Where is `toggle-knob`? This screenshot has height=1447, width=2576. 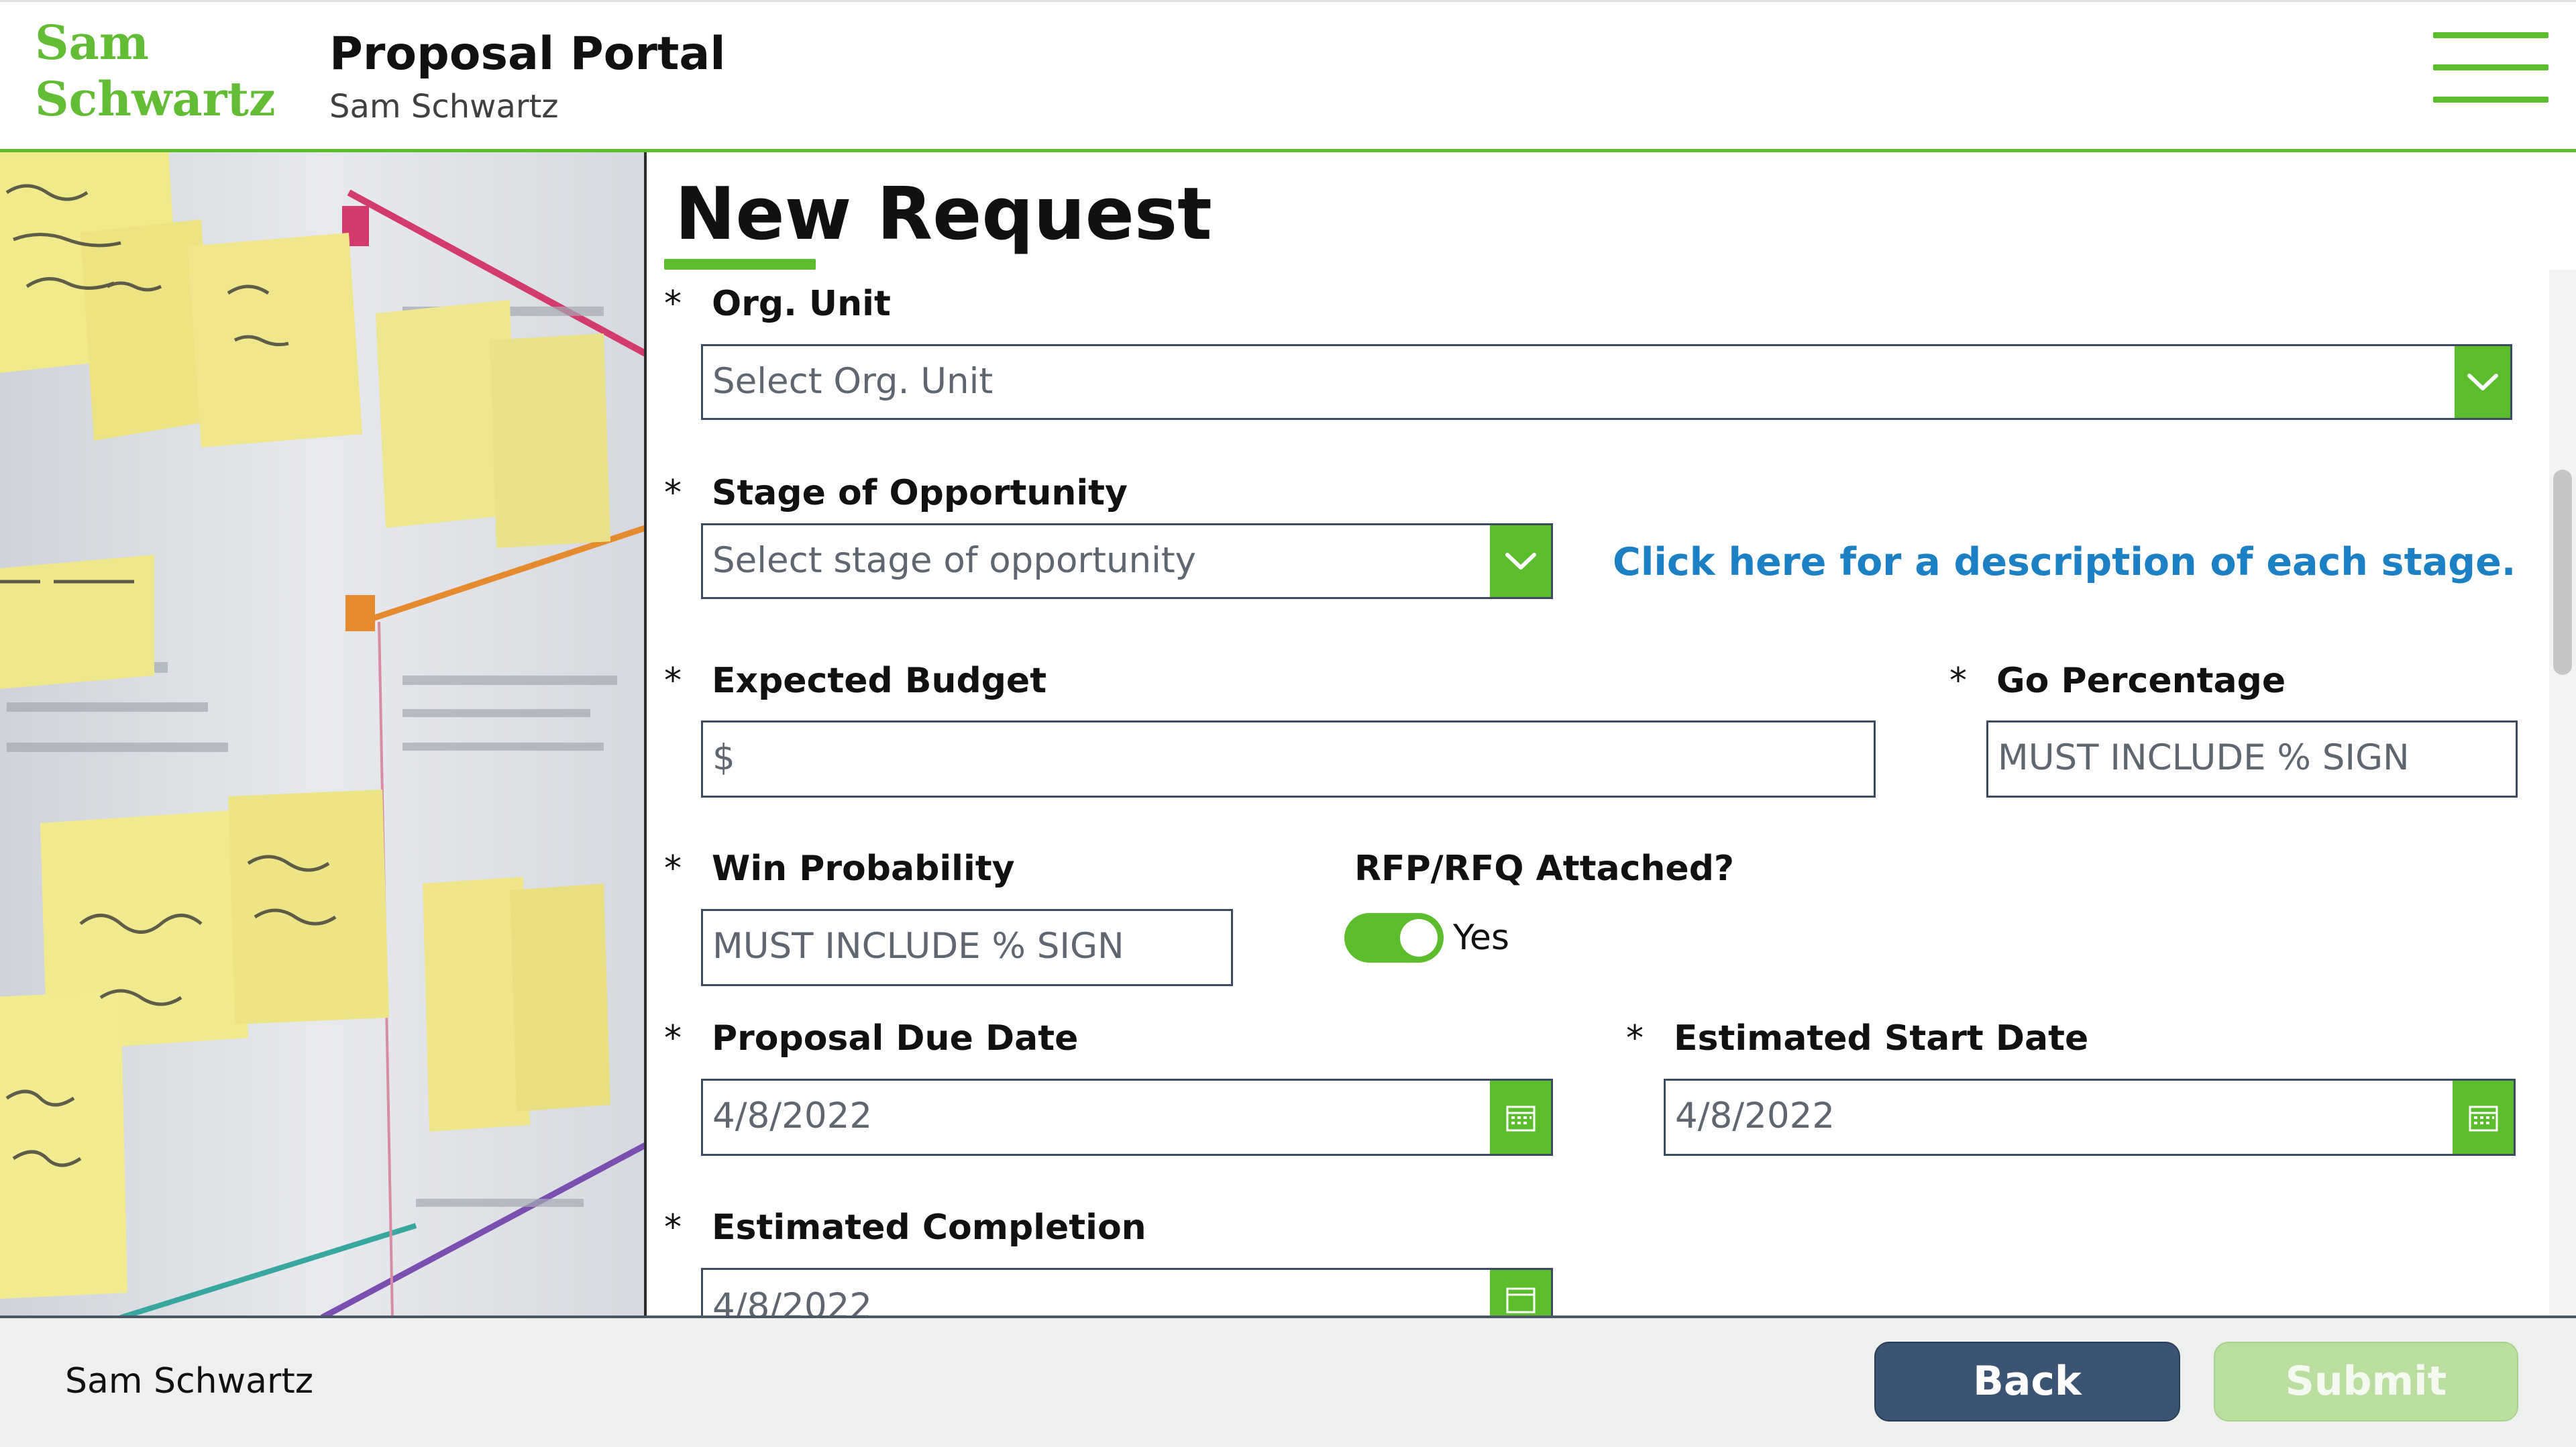
toggle-knob is located at coordinates (1419, 938).